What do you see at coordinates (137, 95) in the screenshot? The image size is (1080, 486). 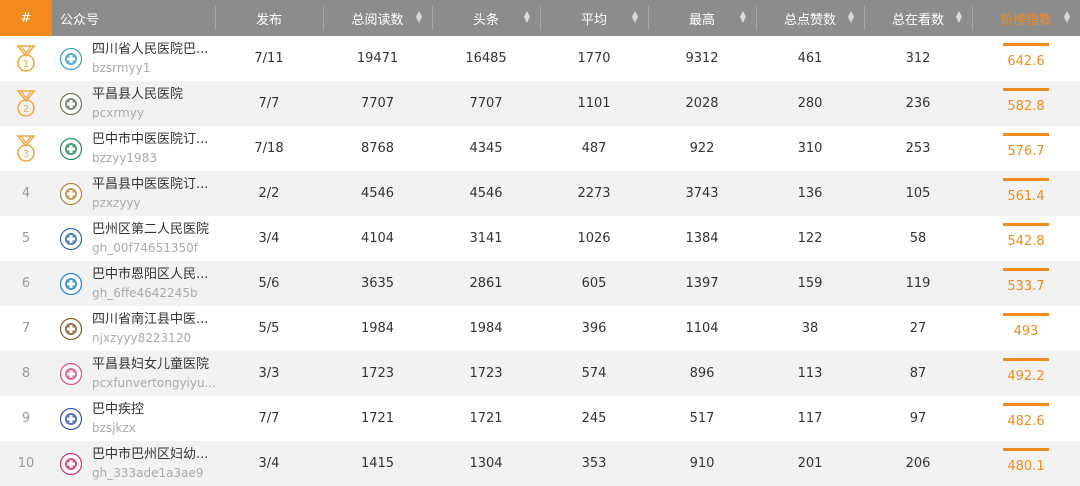 I see `account-name: 平昌县人民医院` at bounding box center [137, 95].